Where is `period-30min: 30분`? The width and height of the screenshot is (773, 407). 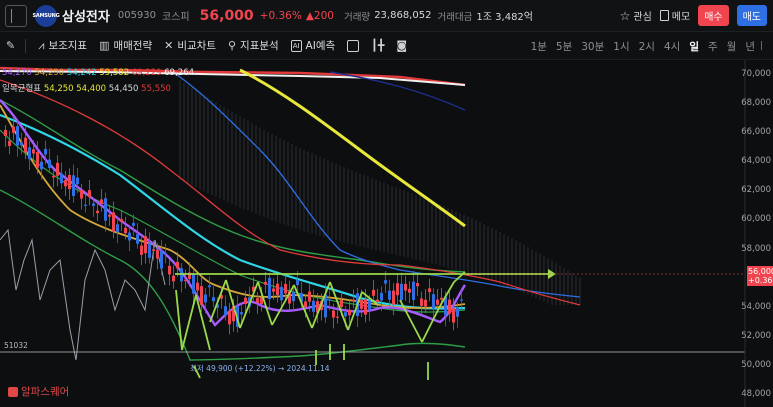 period-30min: 30분 is located at coordinates (592, 46).